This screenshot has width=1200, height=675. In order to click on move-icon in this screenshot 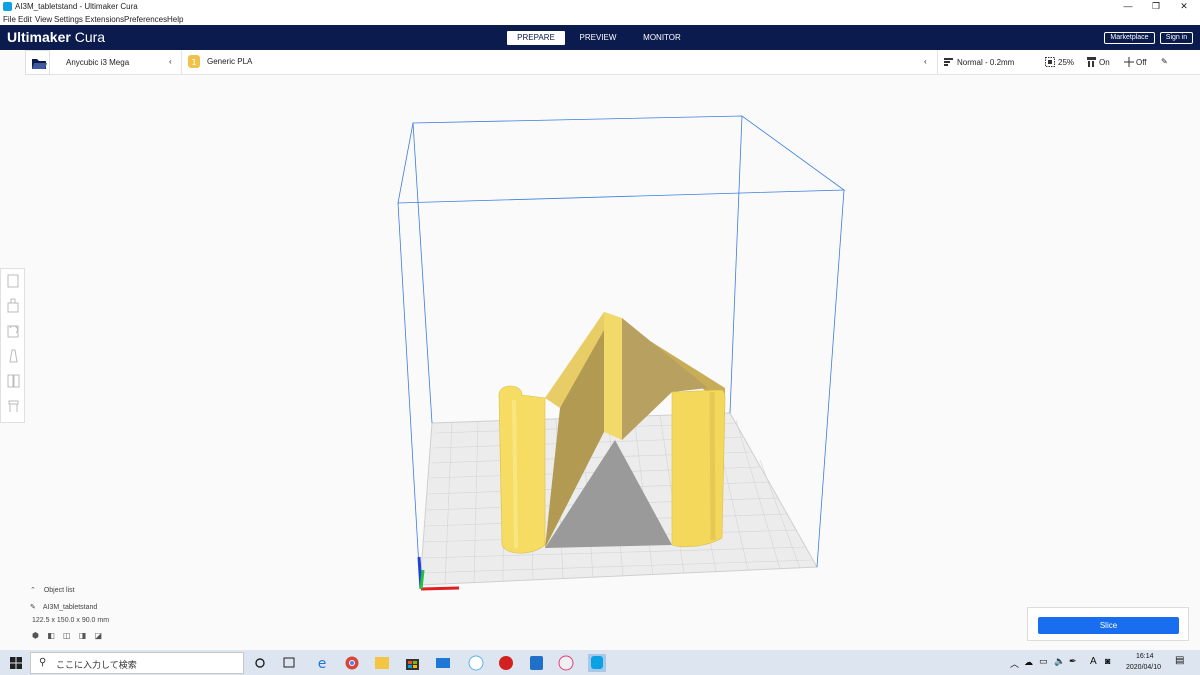, I will do `click(13, 281)`.